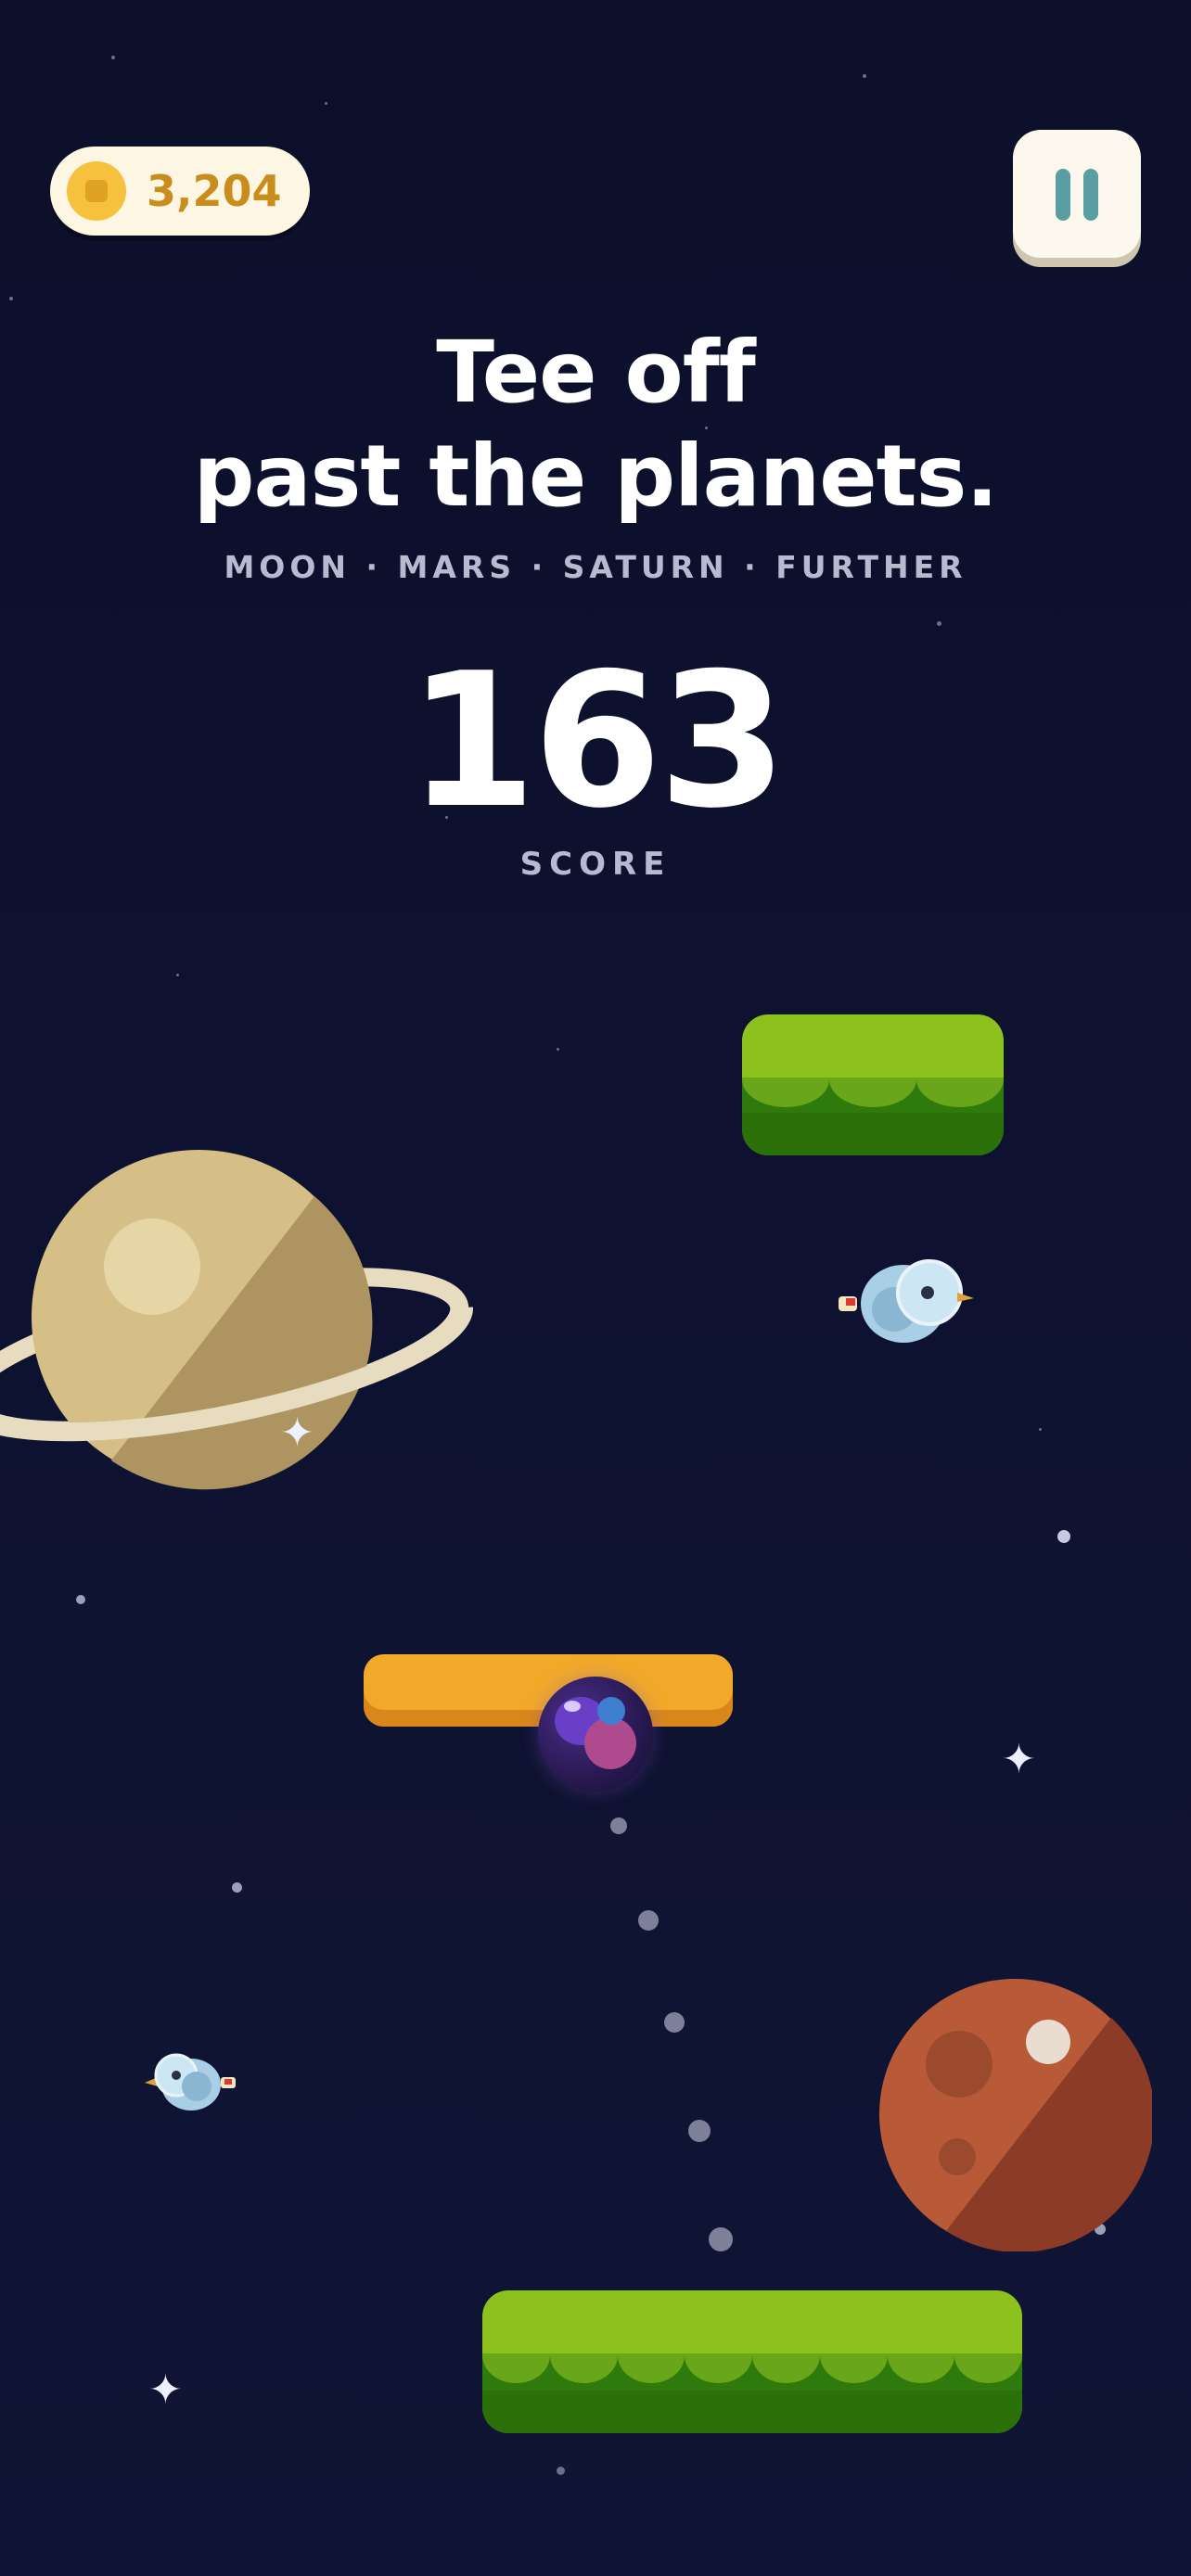 The width and height of the screenshot is (1191, 2576). What do you see at coordinates (190, 2082) in the screenshot?
I see `astronaut-bird-small` at bounding box center [190, 2082].